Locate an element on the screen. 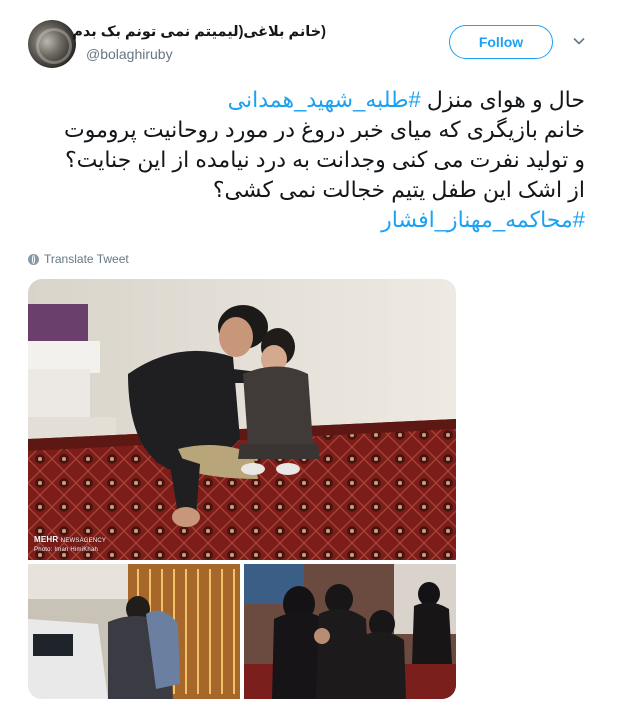  photo-bottom-right is located at coordinates (350, 631).